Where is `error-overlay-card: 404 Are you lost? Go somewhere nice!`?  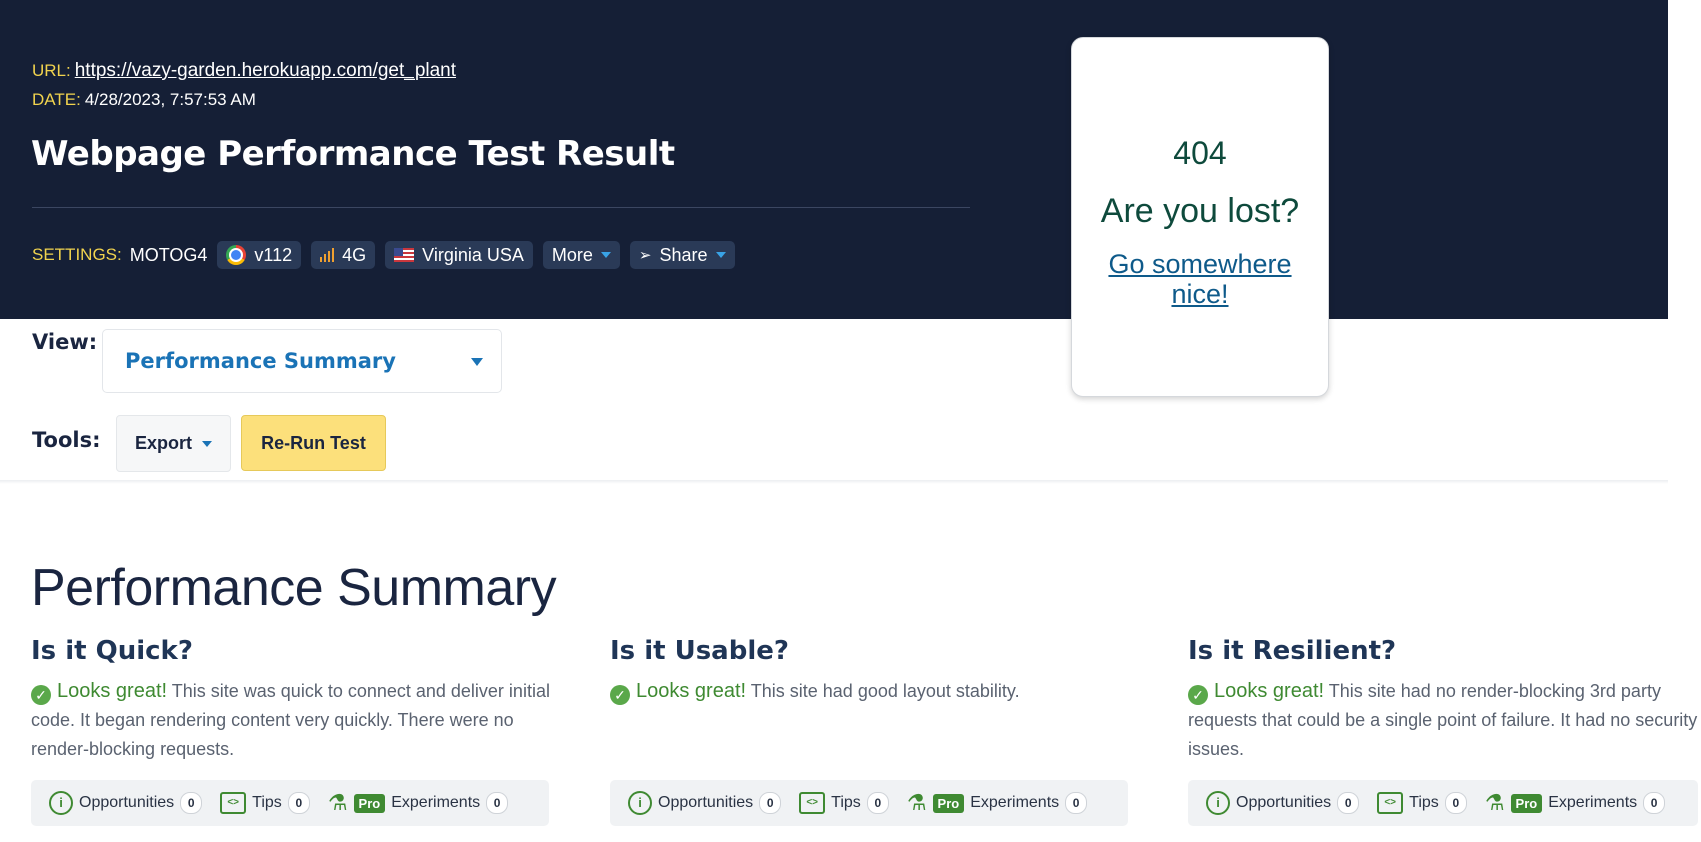 error-overlay-card: 404 Are you lost? Go somewhere nice! is located at coordinates (1200, 217).